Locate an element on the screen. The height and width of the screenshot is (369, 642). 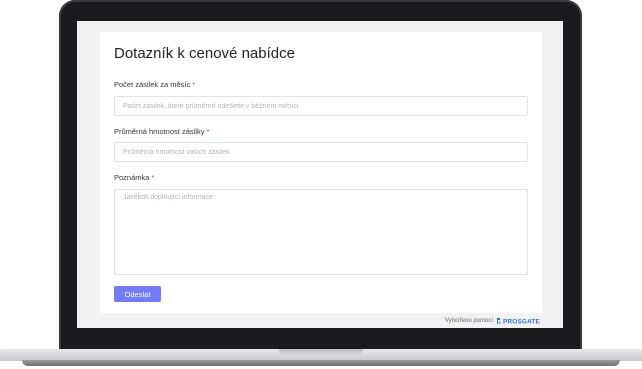
laptop-notch is located at coordinates (321, 352).